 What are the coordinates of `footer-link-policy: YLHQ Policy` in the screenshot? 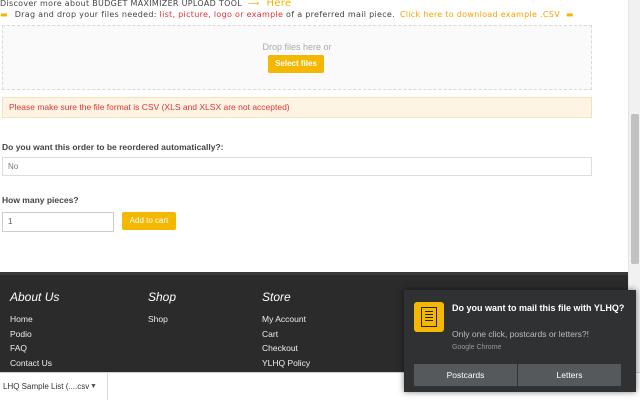 It's located at (286, 365).